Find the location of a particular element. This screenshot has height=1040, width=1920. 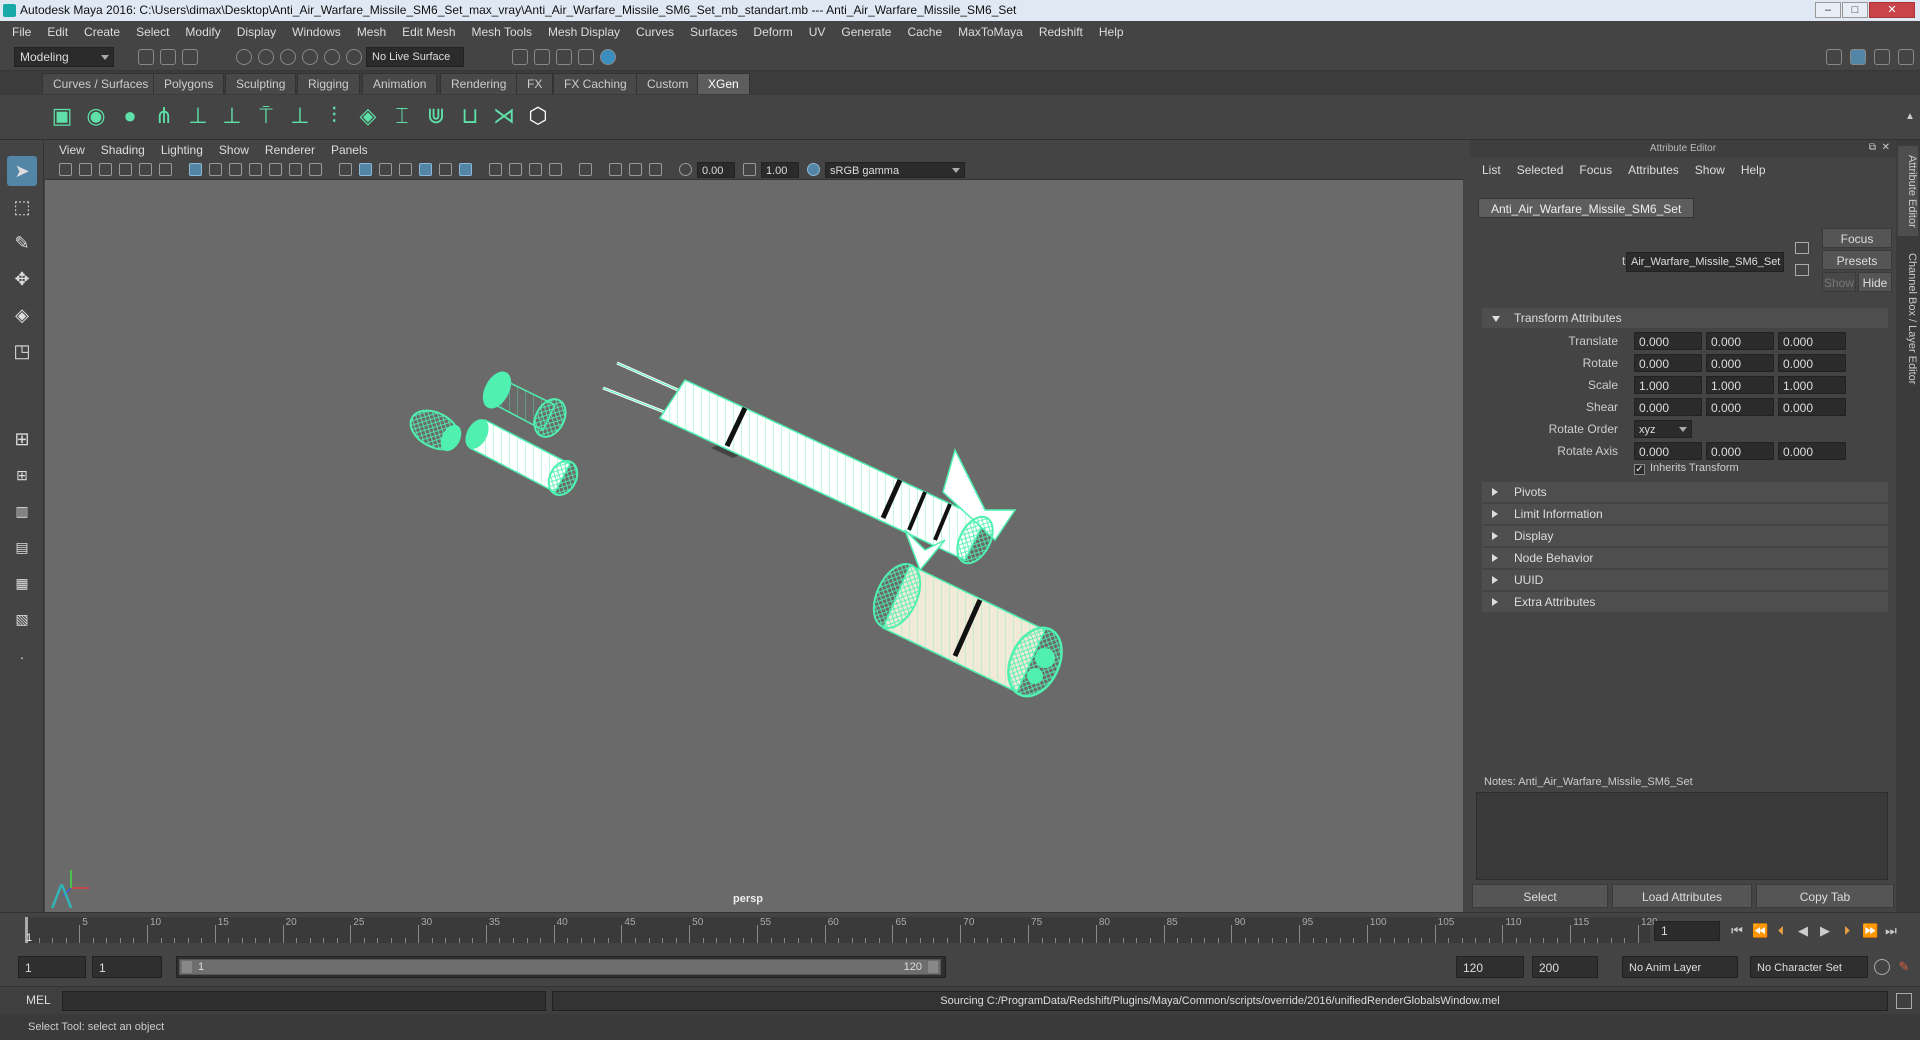

gamma-icon is located at coordinates (749, 169).